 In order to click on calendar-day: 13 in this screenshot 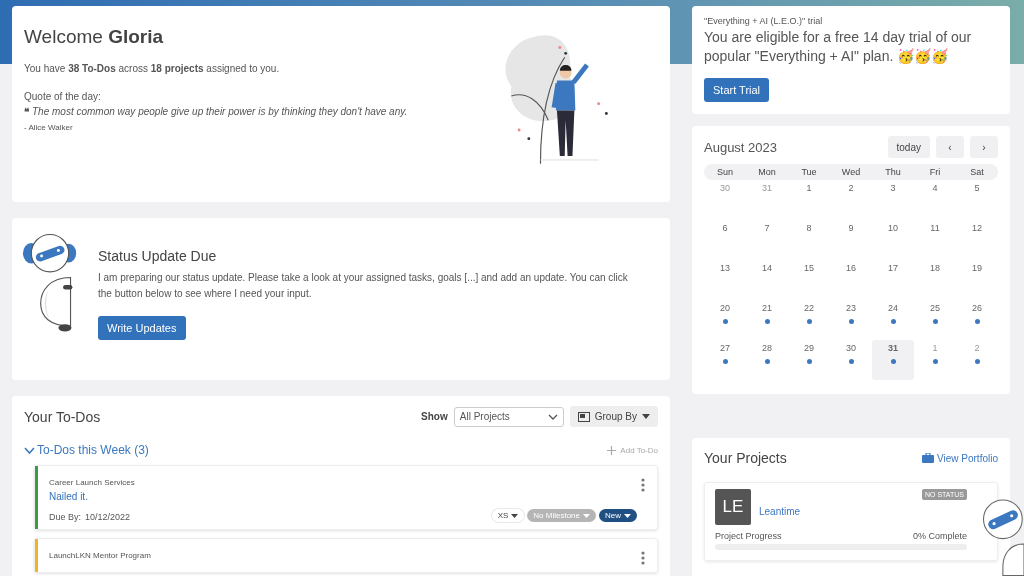, I will do `click(725, 280)`.